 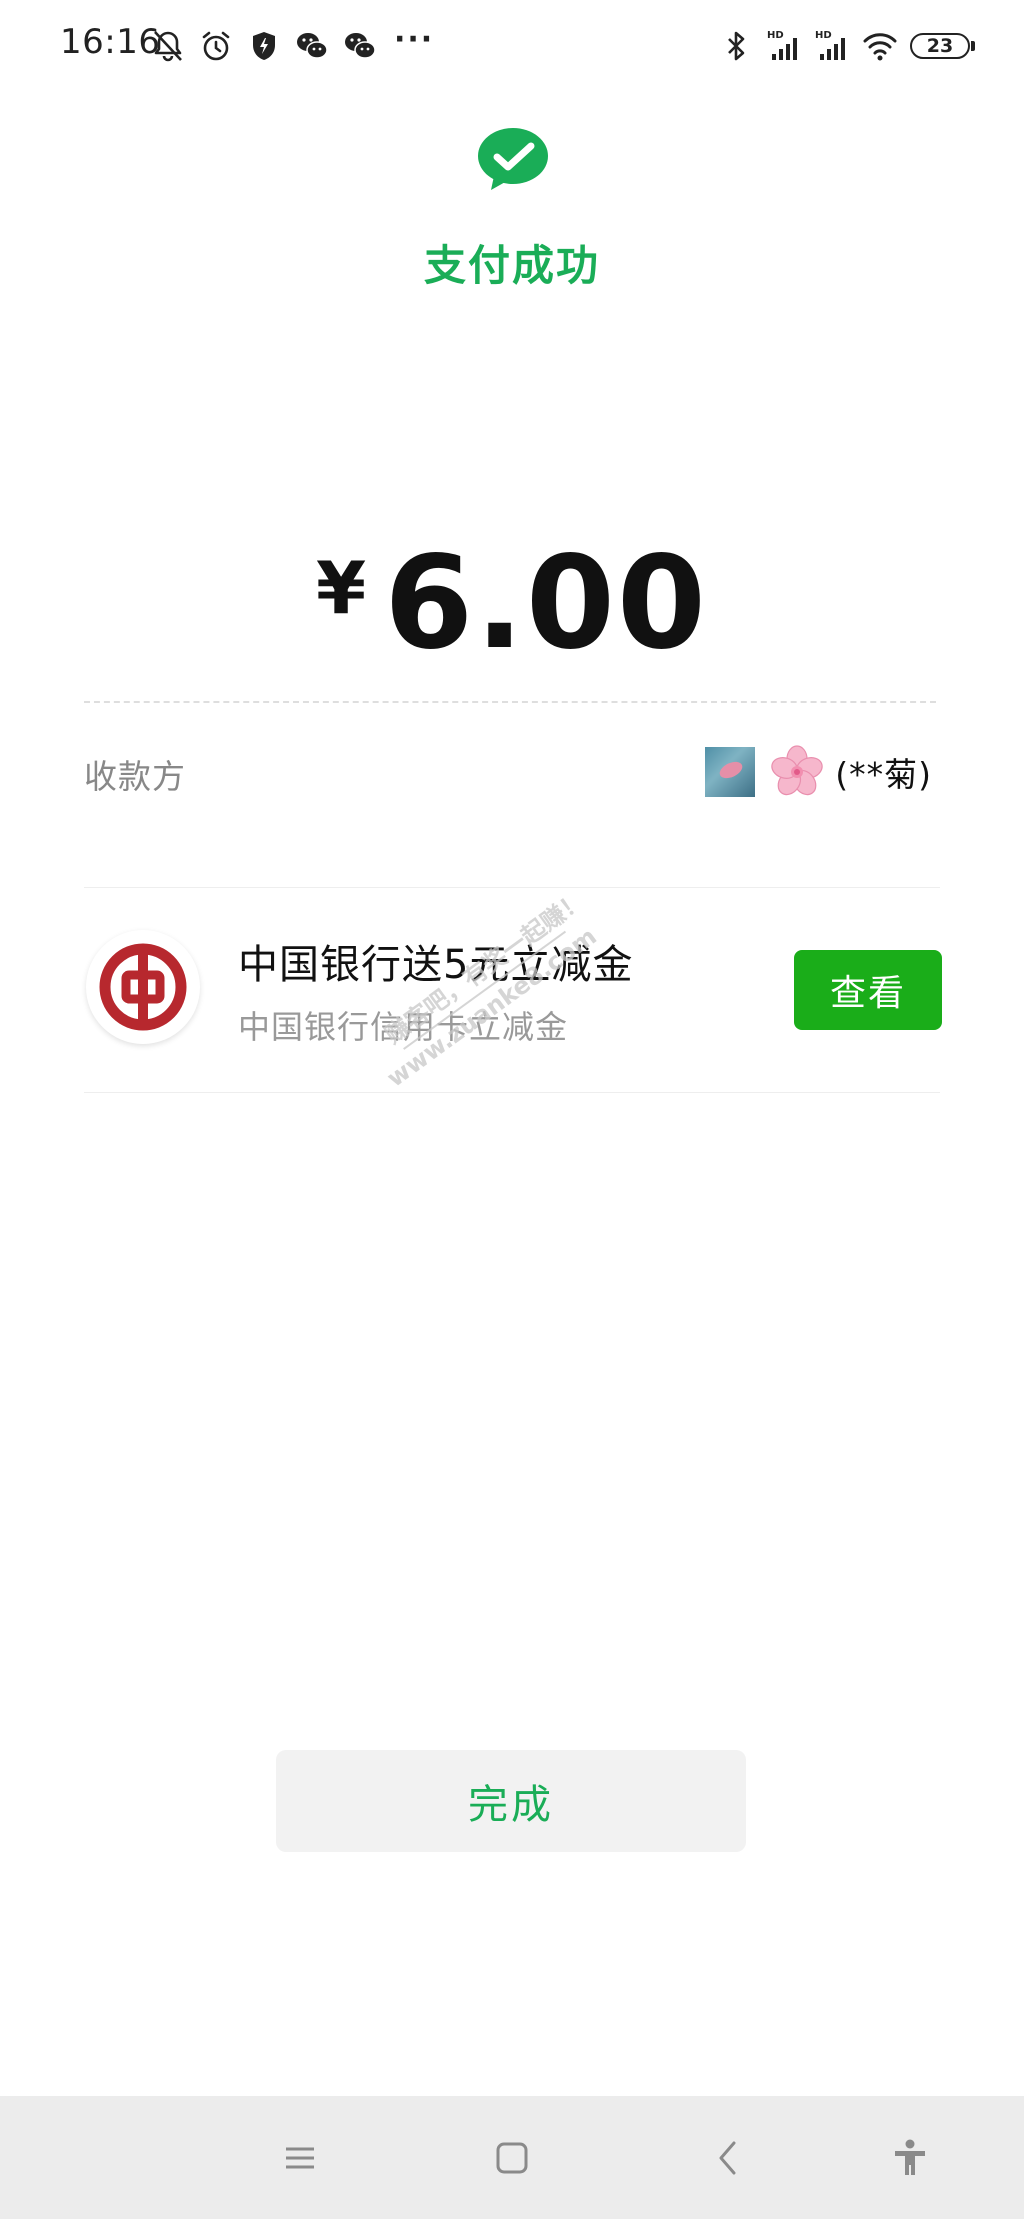 I want to click on status-right-icons: HD HD 23, so click(x=846, y=46).